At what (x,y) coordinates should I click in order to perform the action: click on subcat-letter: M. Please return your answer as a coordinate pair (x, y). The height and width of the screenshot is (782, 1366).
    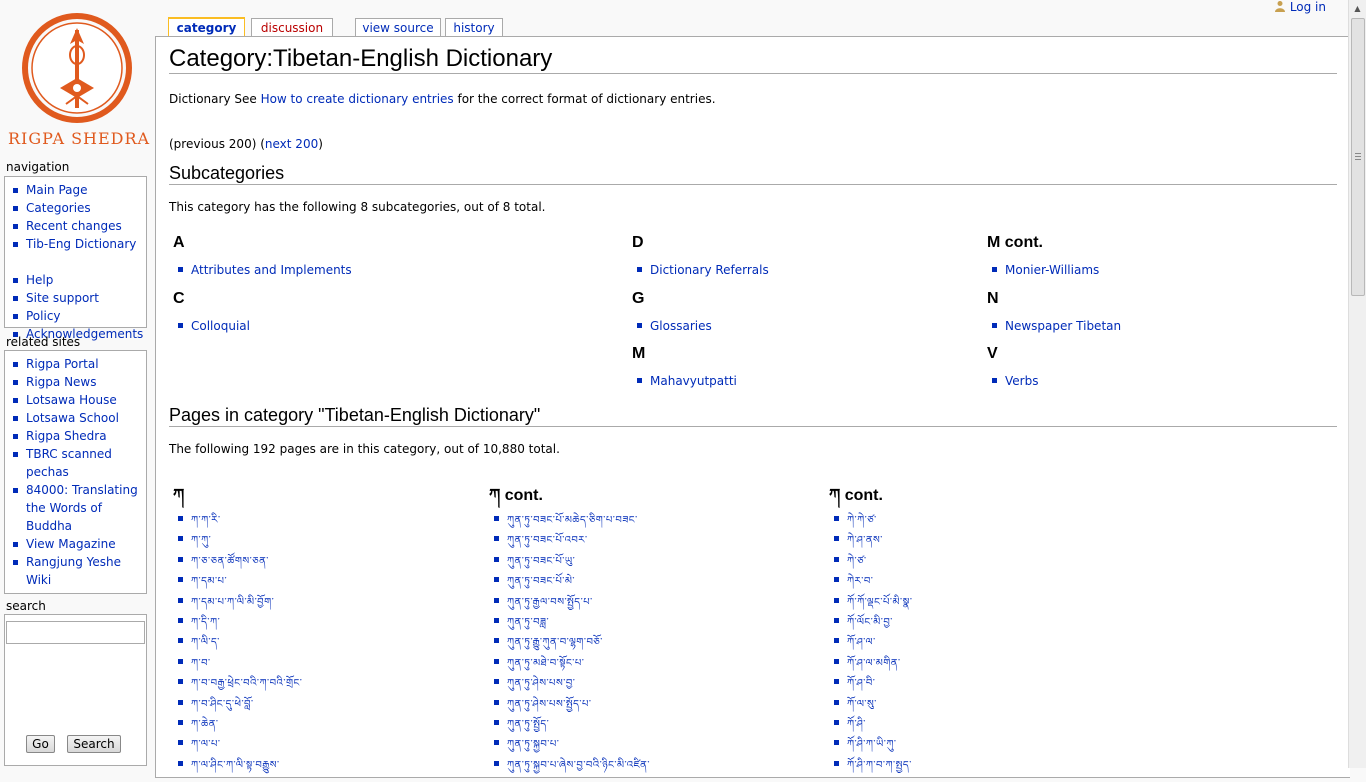
    Looking at the image, I should click on (639, 353).